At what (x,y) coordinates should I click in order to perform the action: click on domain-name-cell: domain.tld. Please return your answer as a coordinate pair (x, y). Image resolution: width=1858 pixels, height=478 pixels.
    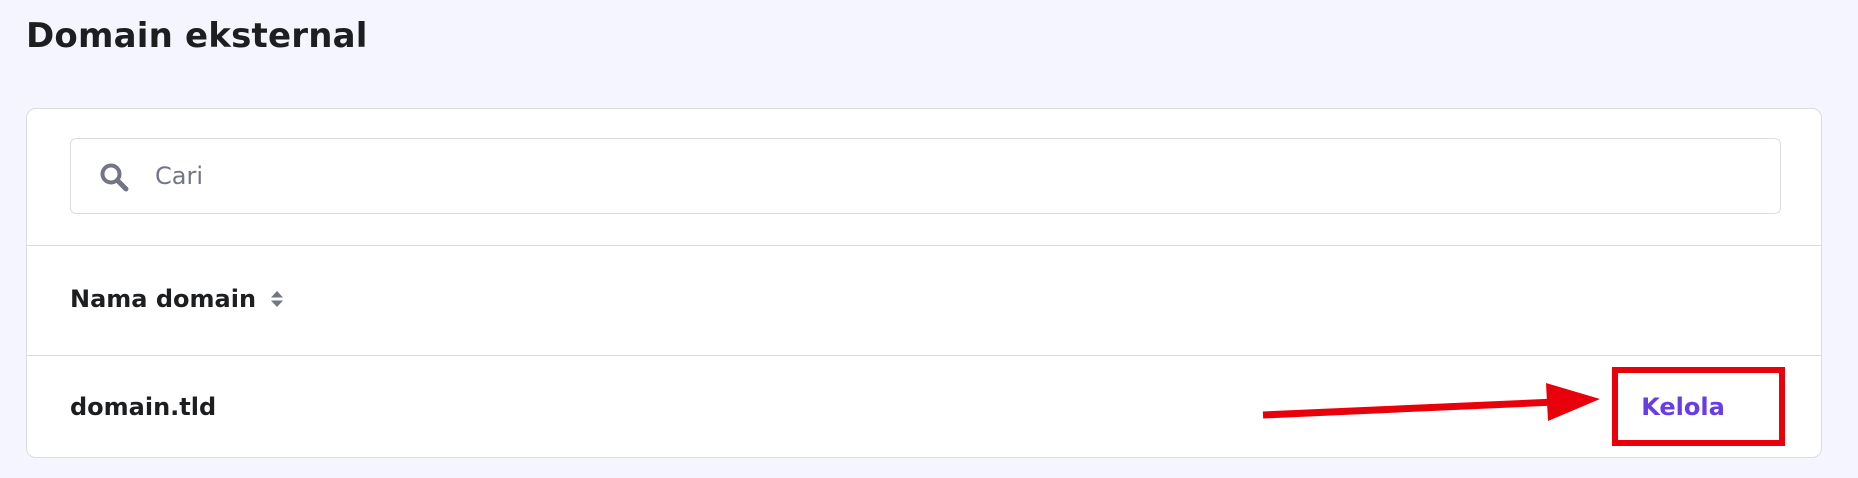
    Looking at the image, I should click on (143, 407).